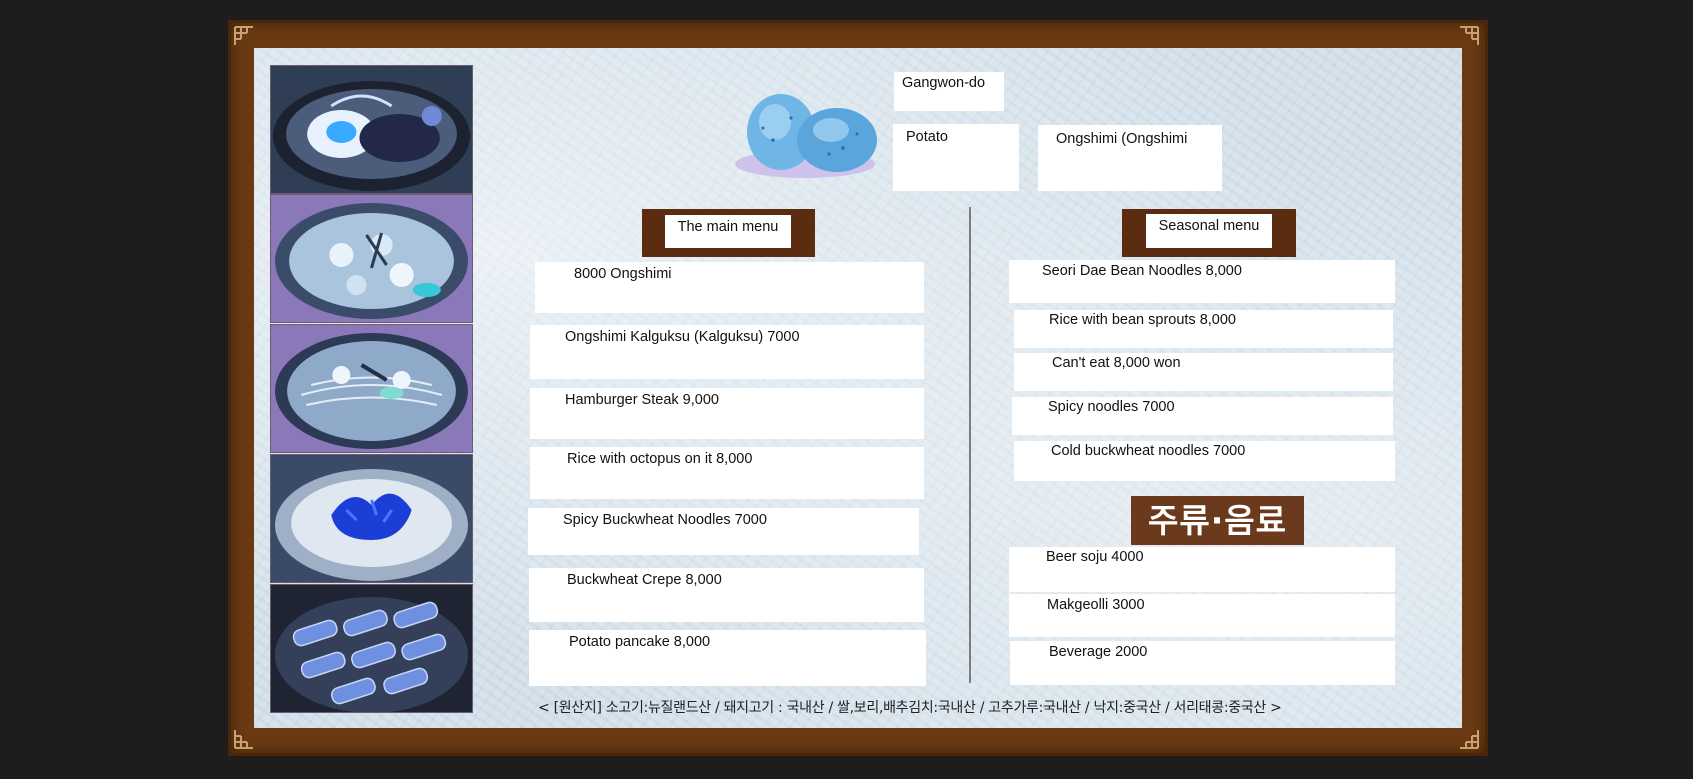  What do you see at coordinates (1217, 520) in the screenshot?
I see `drinks-title-tag: 주류·음료` at bounding box center [1217, 520].